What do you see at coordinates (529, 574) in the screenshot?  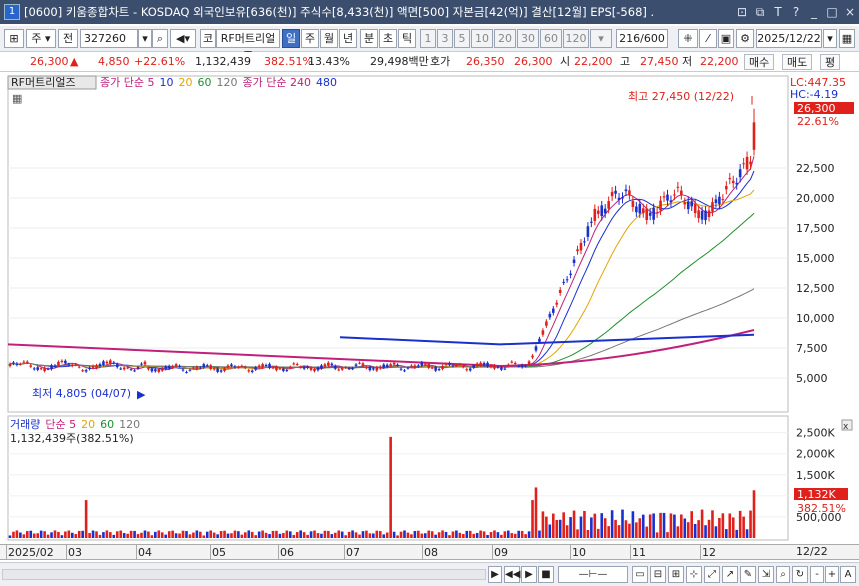 I see `play-button: ▶` at bounding box center [529, 574].